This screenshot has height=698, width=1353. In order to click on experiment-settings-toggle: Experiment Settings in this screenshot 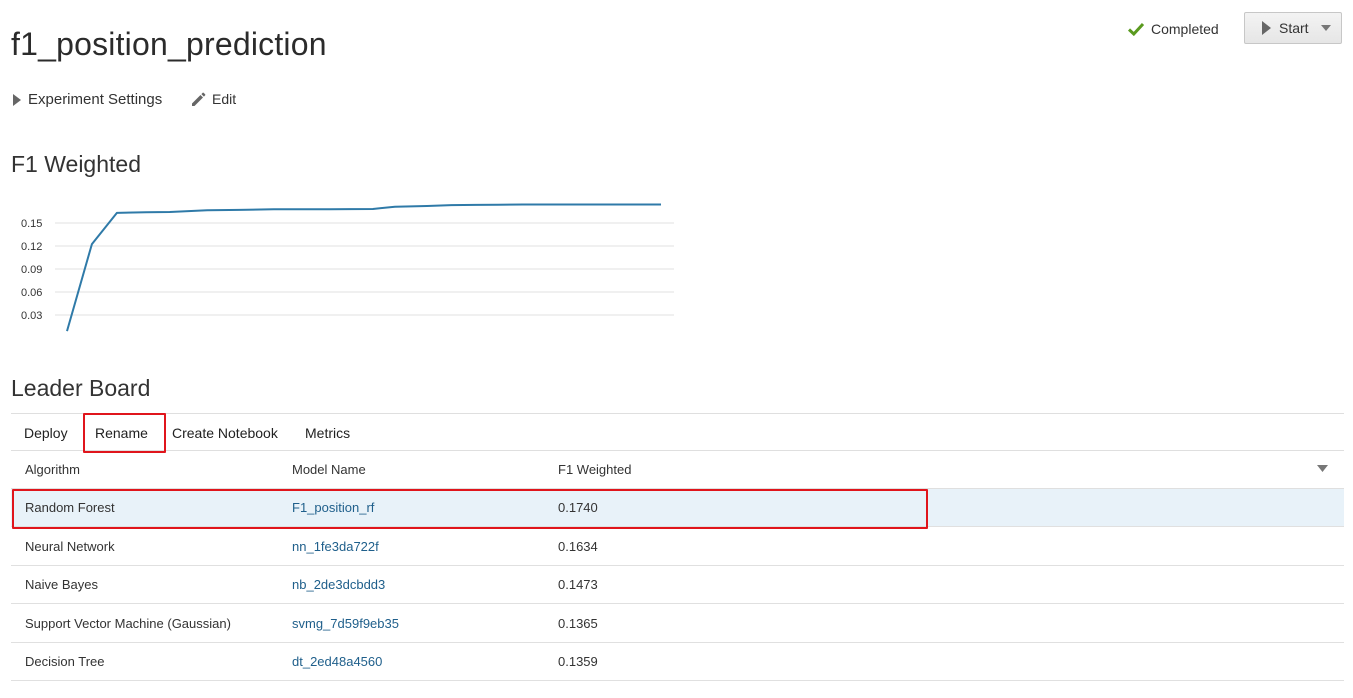, I will do `click(87, 99)`.